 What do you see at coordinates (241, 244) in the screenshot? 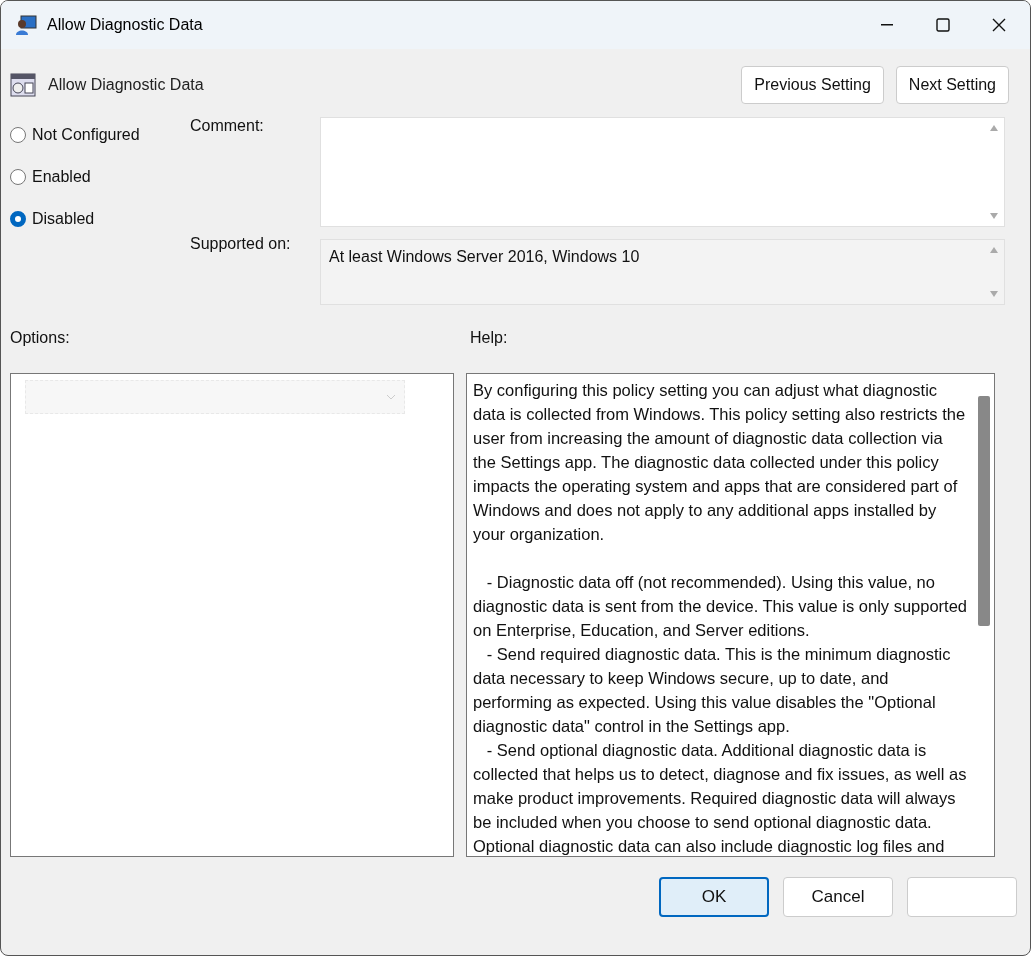
I see `supported-on-label: Supported on:` at bounding box center [241, 244].